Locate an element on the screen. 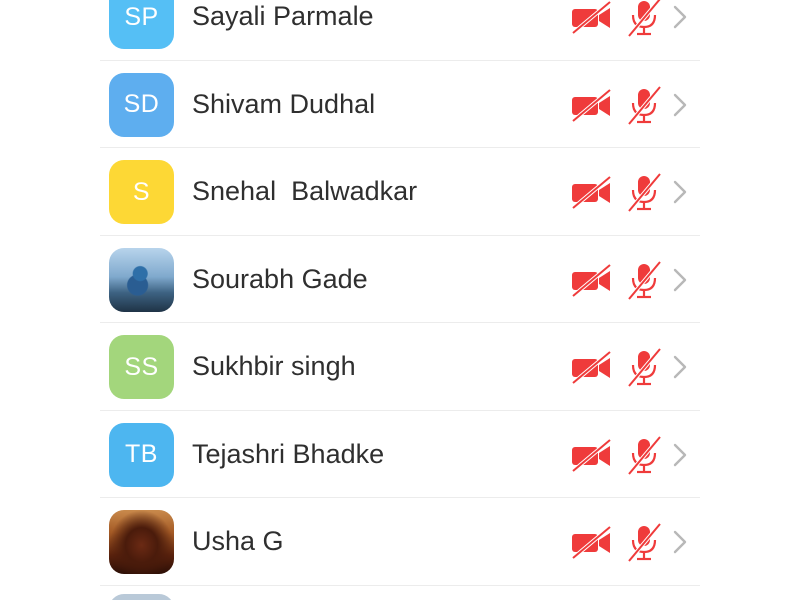 The width and height of the screenshot is (800, 600). participant-name: Usha G is located at coordinates (238, 541).